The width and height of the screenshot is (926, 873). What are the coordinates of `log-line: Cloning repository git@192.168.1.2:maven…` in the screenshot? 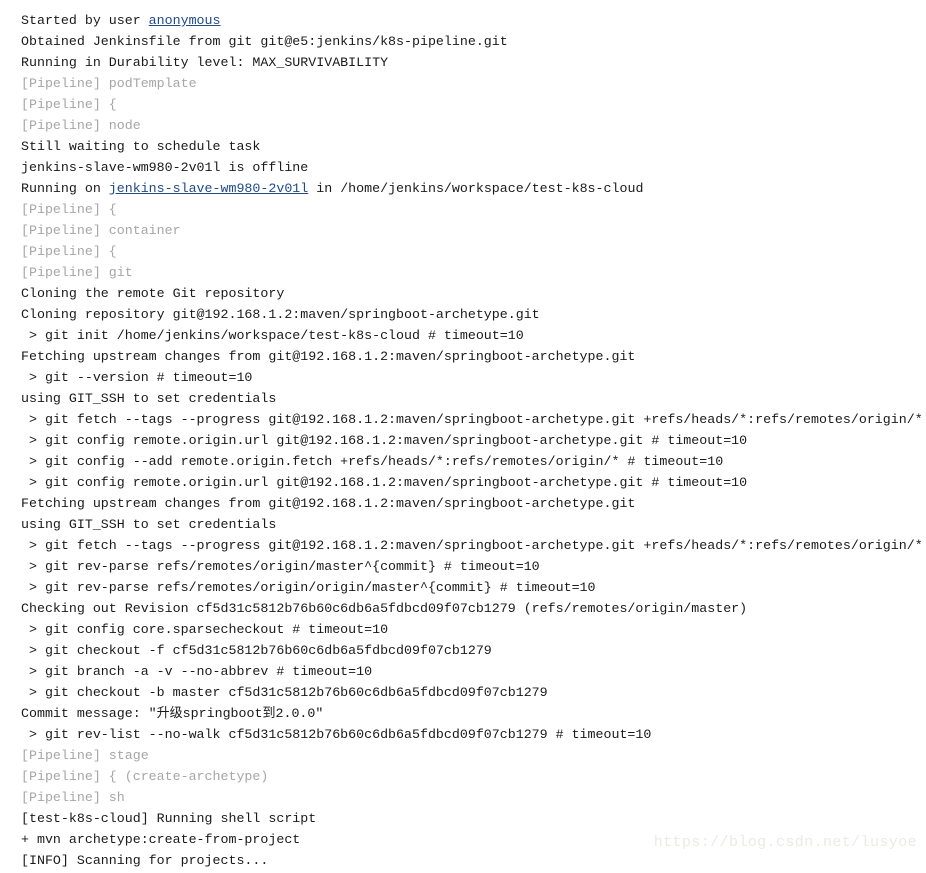 It's located at (473, 314).